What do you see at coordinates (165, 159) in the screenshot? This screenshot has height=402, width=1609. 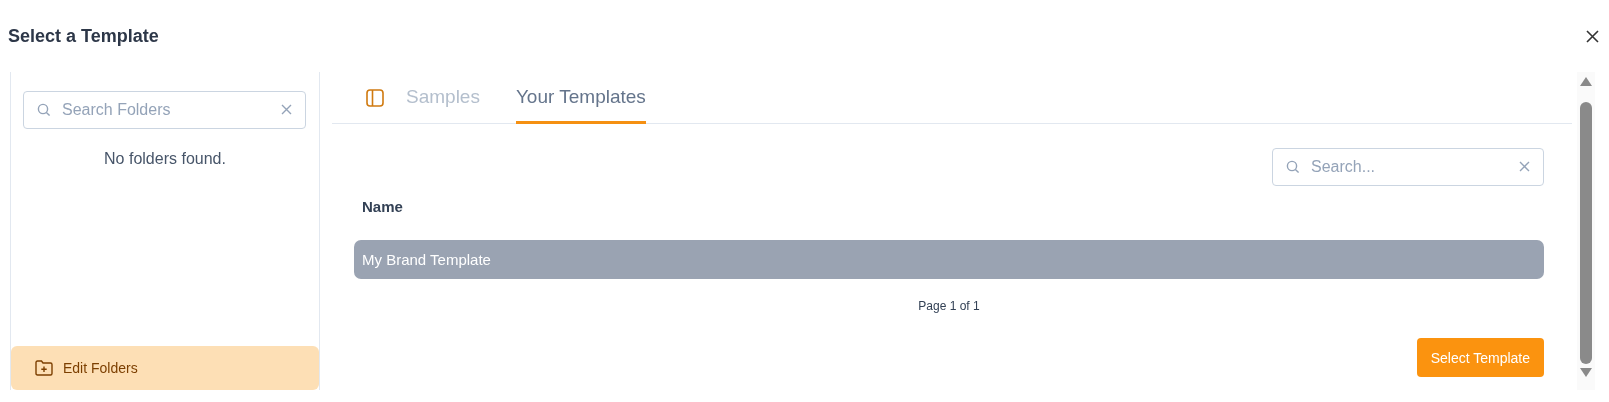 I see `empty-message: No folders found.` at bounding box center [165, 159].